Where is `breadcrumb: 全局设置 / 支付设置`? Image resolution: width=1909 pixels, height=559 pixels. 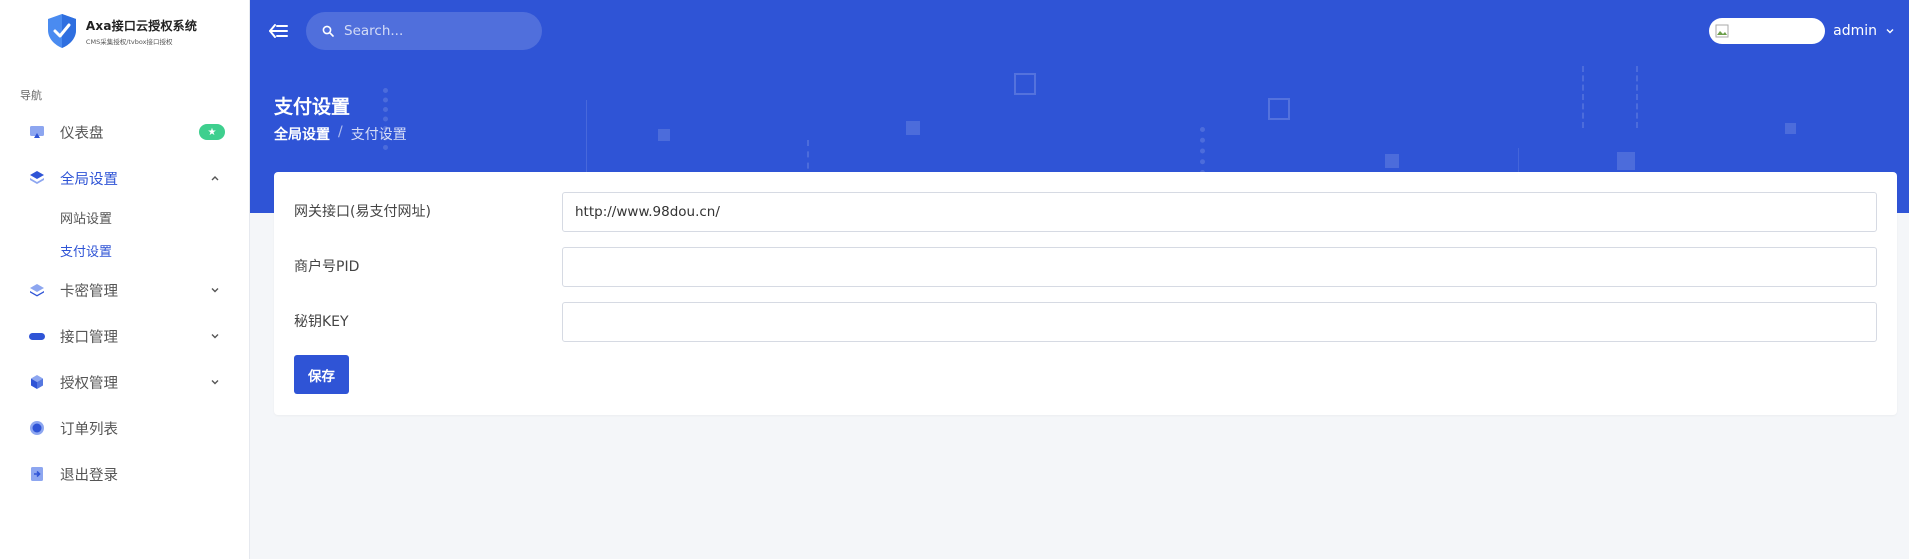 breadcrumb: 全局设置 / 支付设置 is located at coordinates (340, 134).